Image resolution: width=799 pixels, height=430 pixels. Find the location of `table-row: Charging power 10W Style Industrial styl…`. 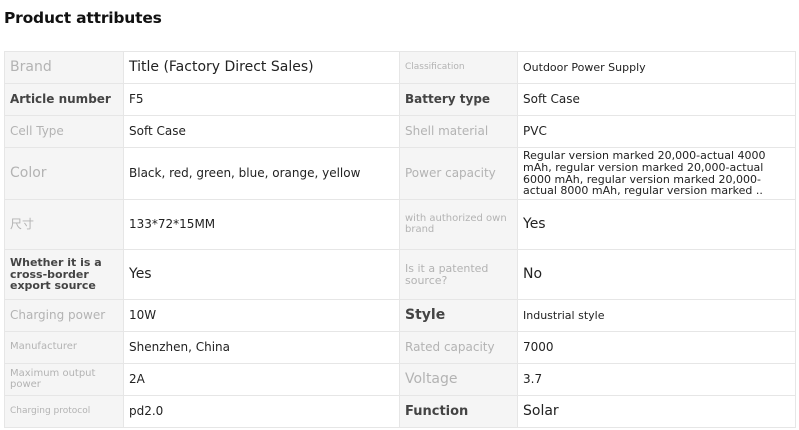

table-row: Charging power 10W Style Industrial styl… is located at coordinates (400, 315).